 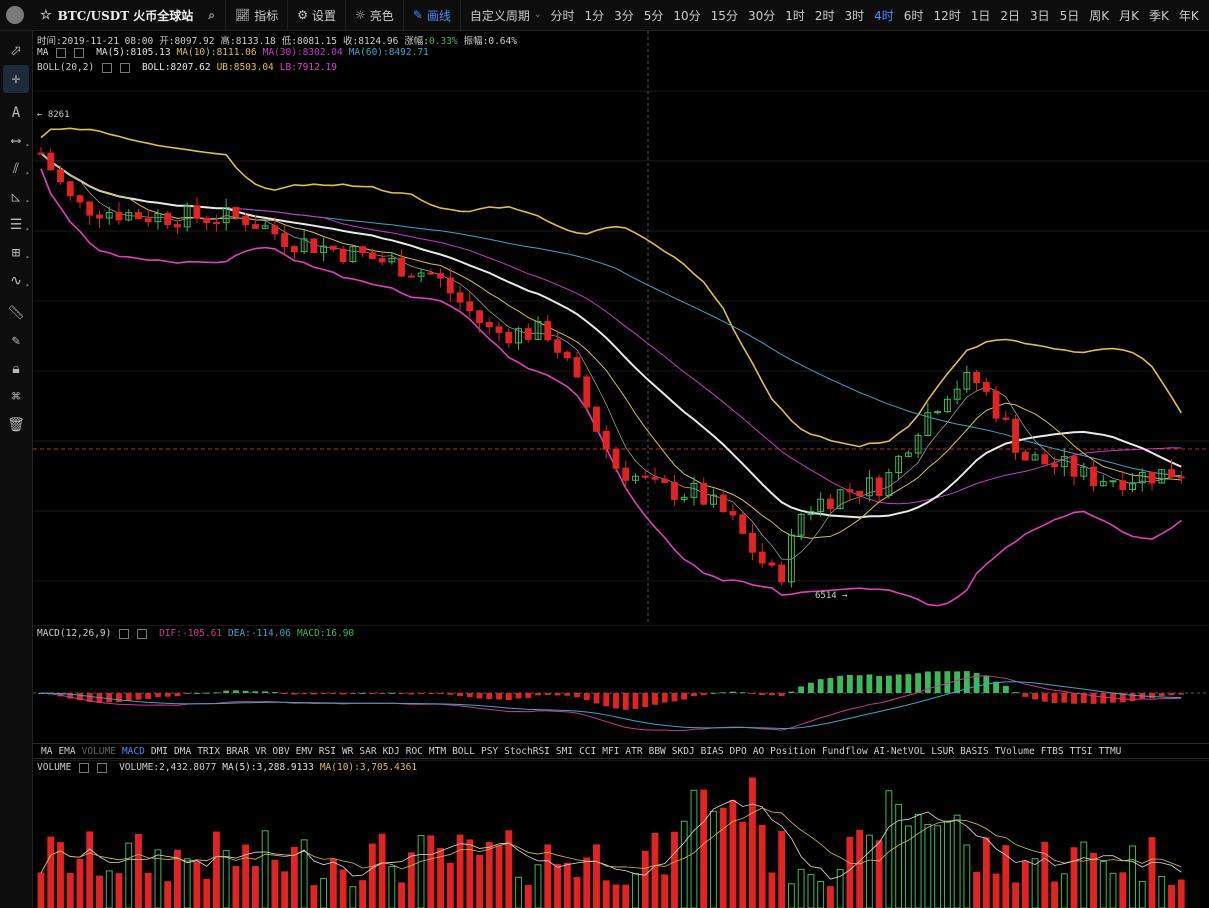 What do you see at coordinates (621, 683) in the screenshot?
I see `macd-chart` at bounding box center [621, 683].